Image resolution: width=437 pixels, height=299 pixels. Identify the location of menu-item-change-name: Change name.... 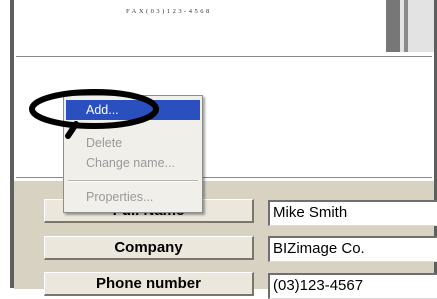
(133, 163).